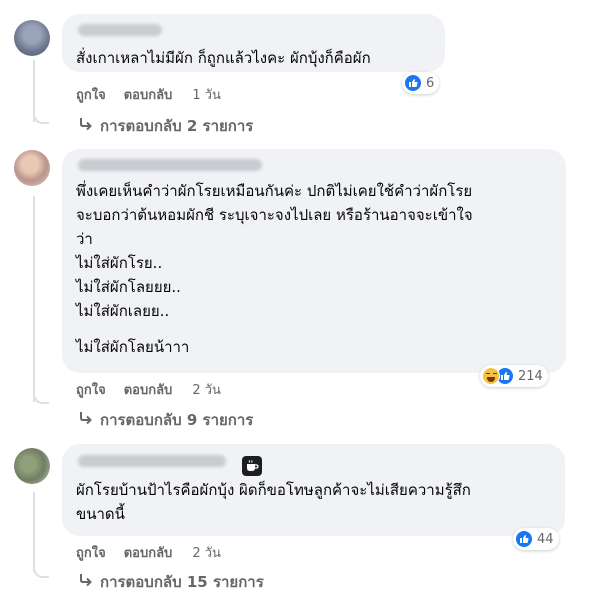 The height and width of the screenshot is (606, 604). What do you see at coordinates (252, 466) in the screenshot?
I see `coffee-icon` at bounding box center [252, 466].